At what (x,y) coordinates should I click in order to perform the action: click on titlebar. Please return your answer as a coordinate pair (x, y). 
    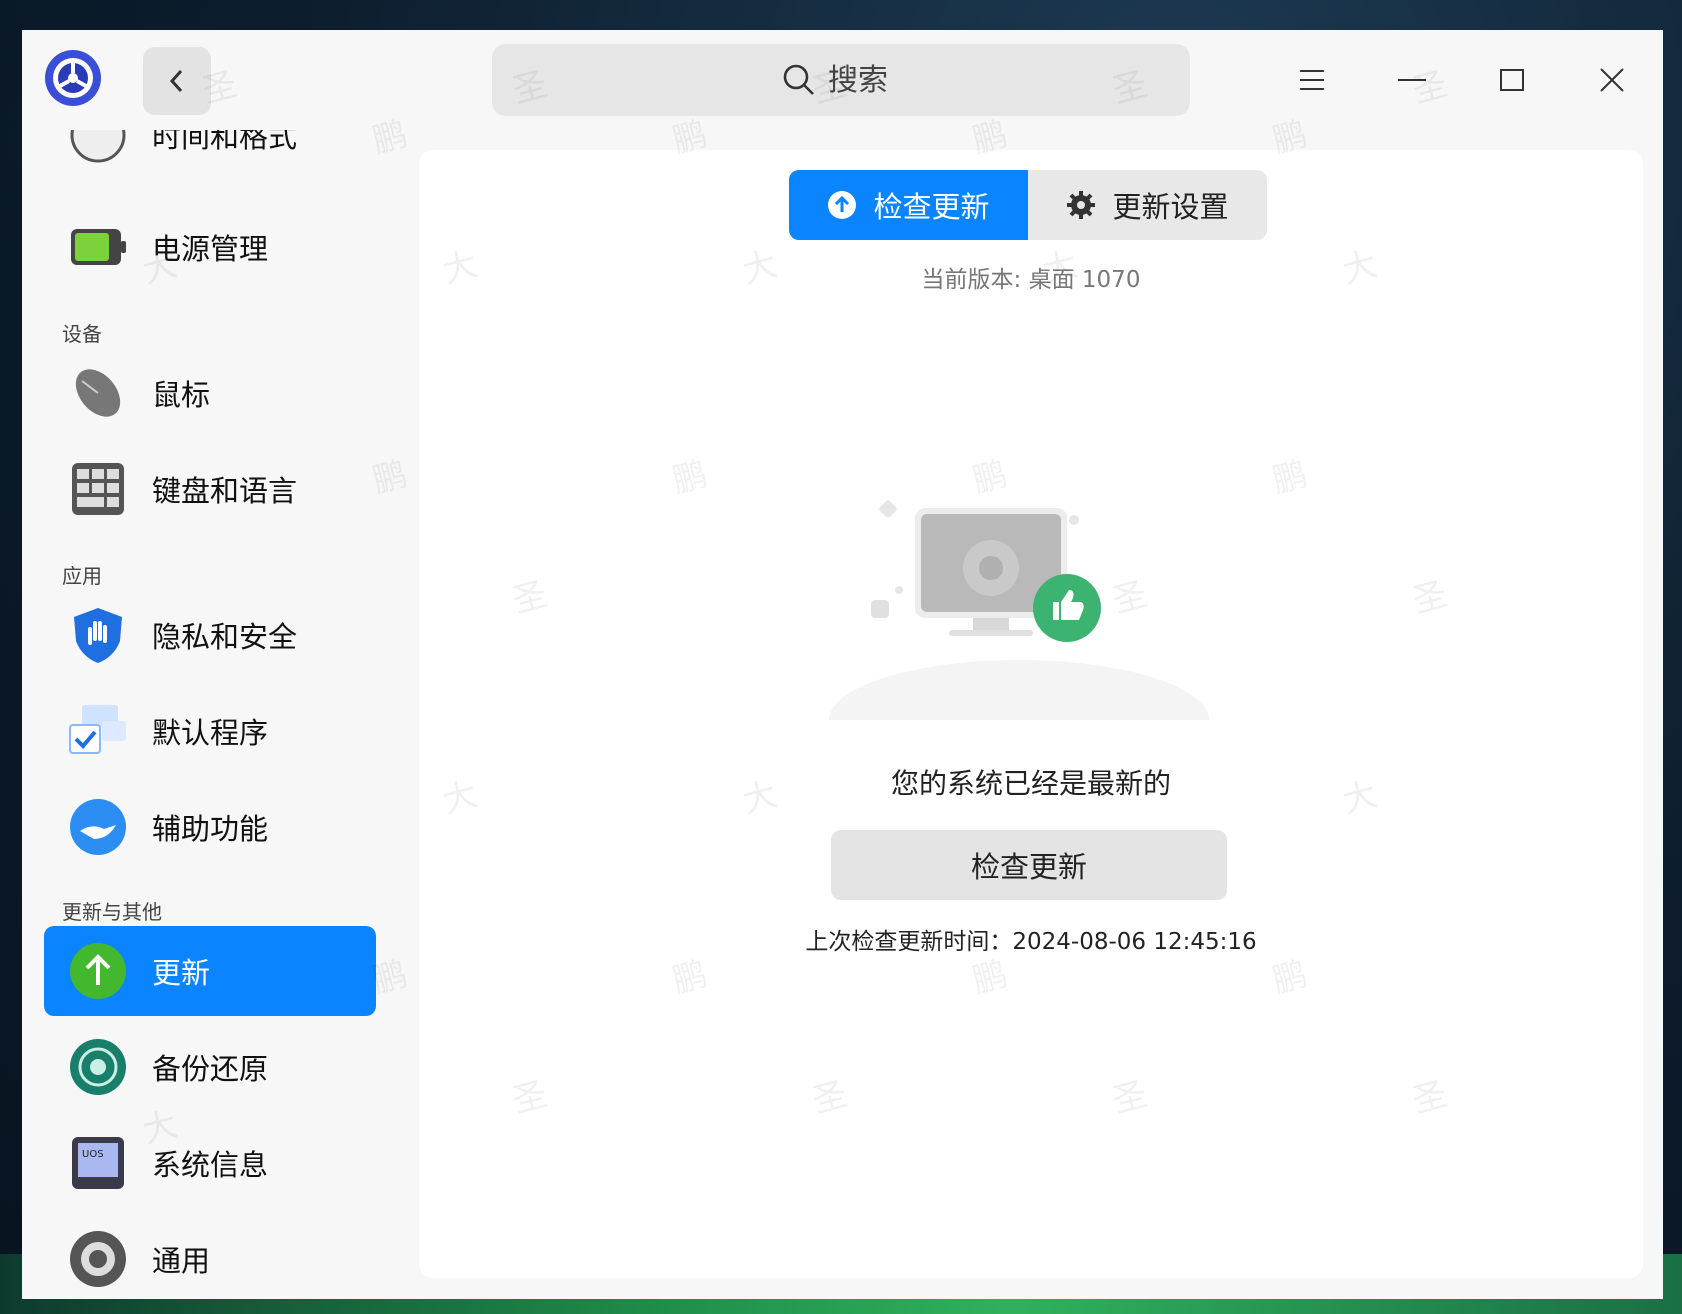
    Looking at the image, I should click on (842, 80).